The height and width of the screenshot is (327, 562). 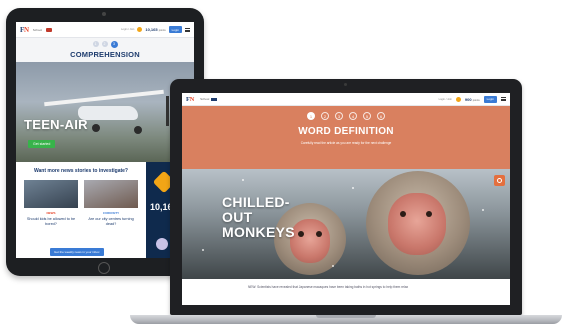 What do you see at coordinates (367, 116) in the screenshot?
I see `laptop-step: 5` at bounding box center [367, 116].